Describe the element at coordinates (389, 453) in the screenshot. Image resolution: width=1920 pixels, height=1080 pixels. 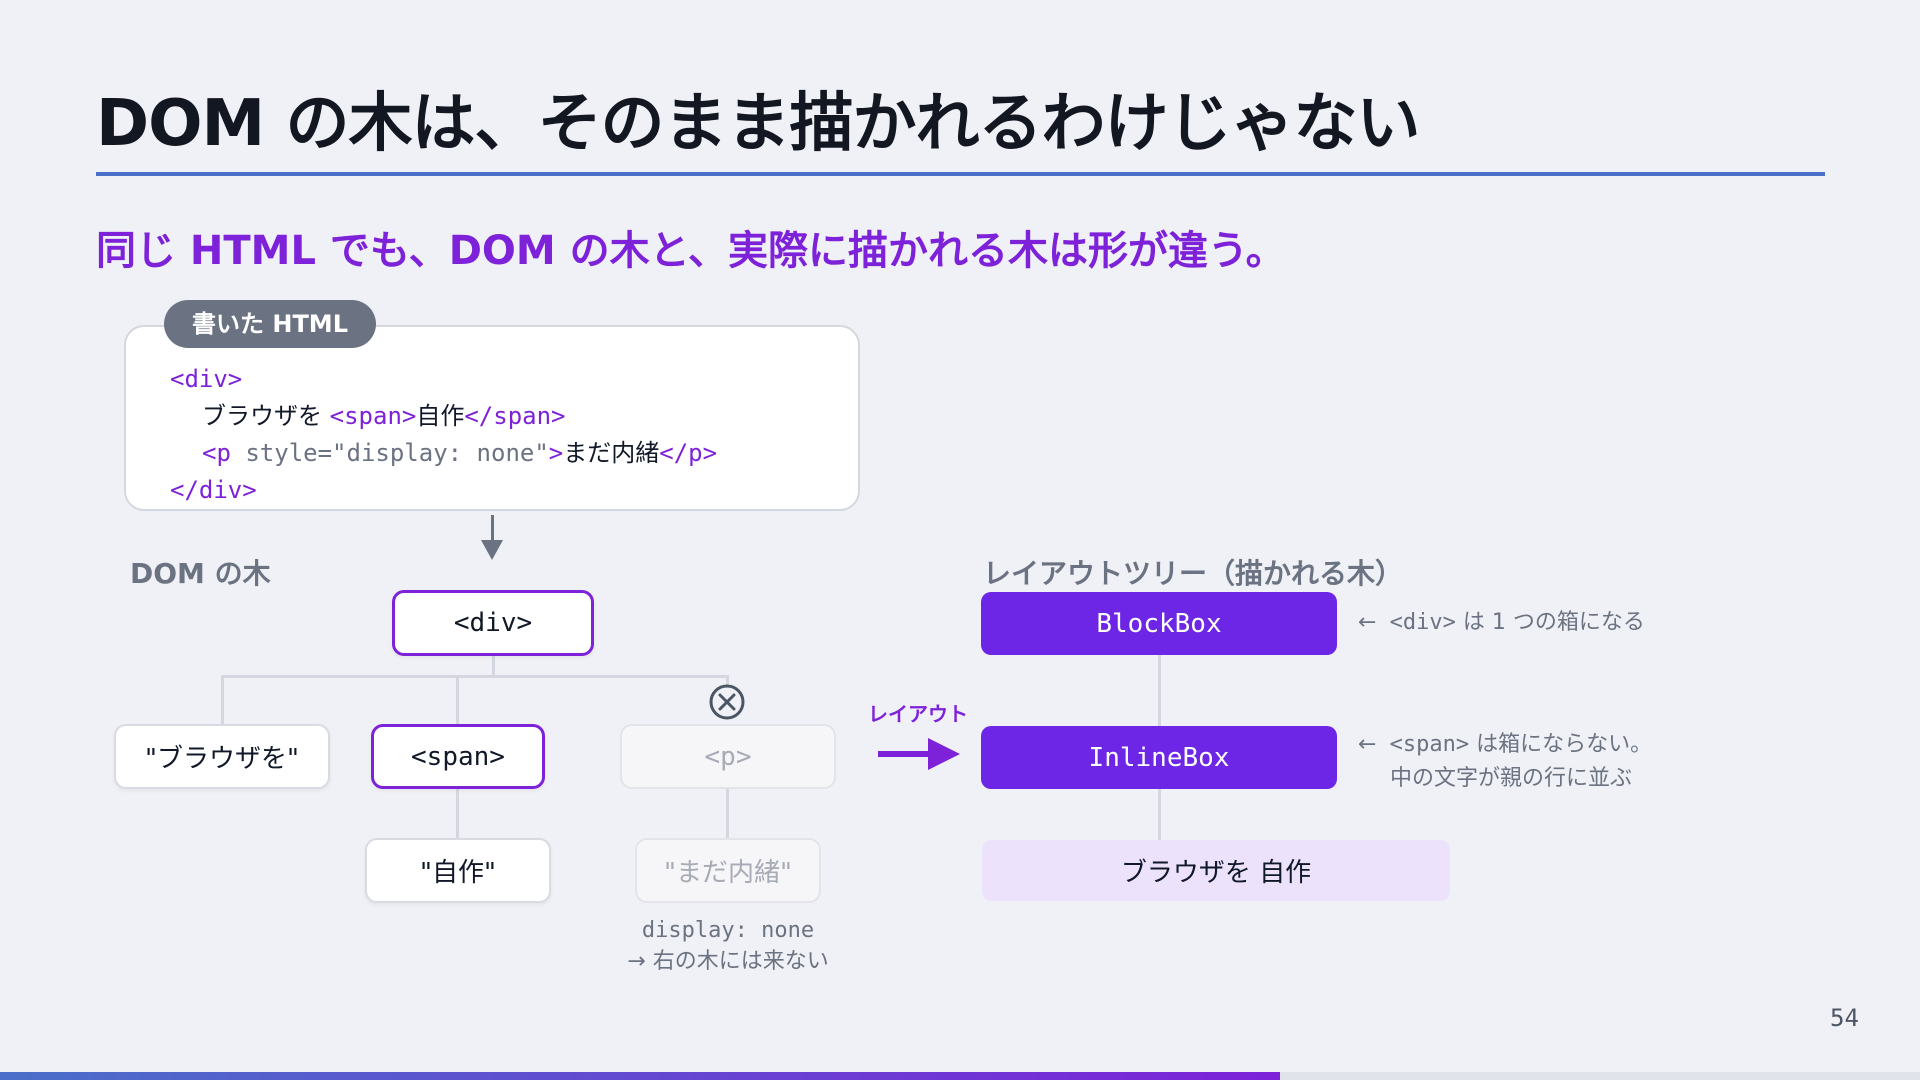
I see `code-p-attr: style="display: none"` at that location.